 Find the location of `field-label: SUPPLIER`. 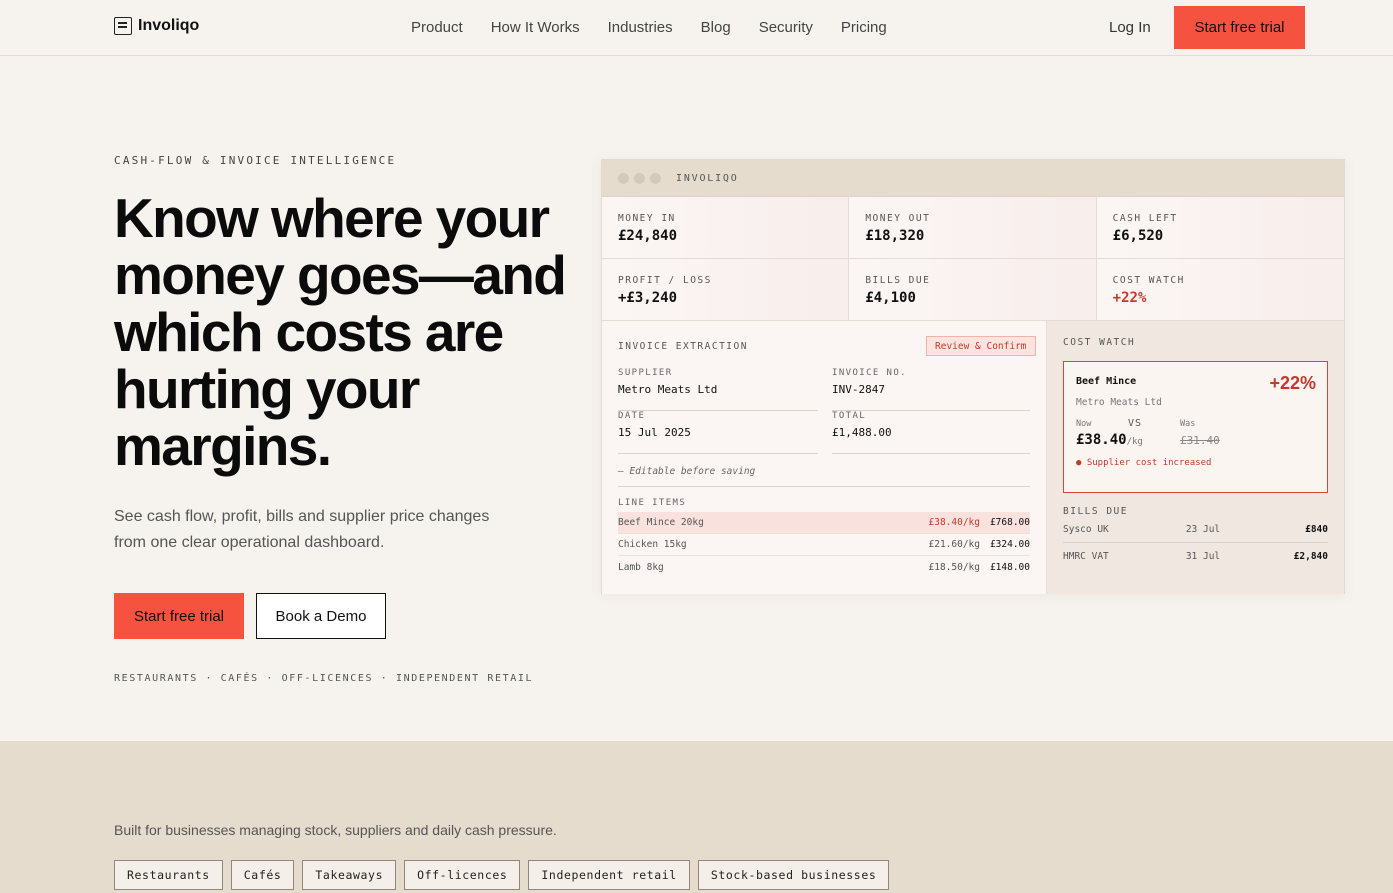

field-label: SUPPLIER is located at coordinates (645, 373).